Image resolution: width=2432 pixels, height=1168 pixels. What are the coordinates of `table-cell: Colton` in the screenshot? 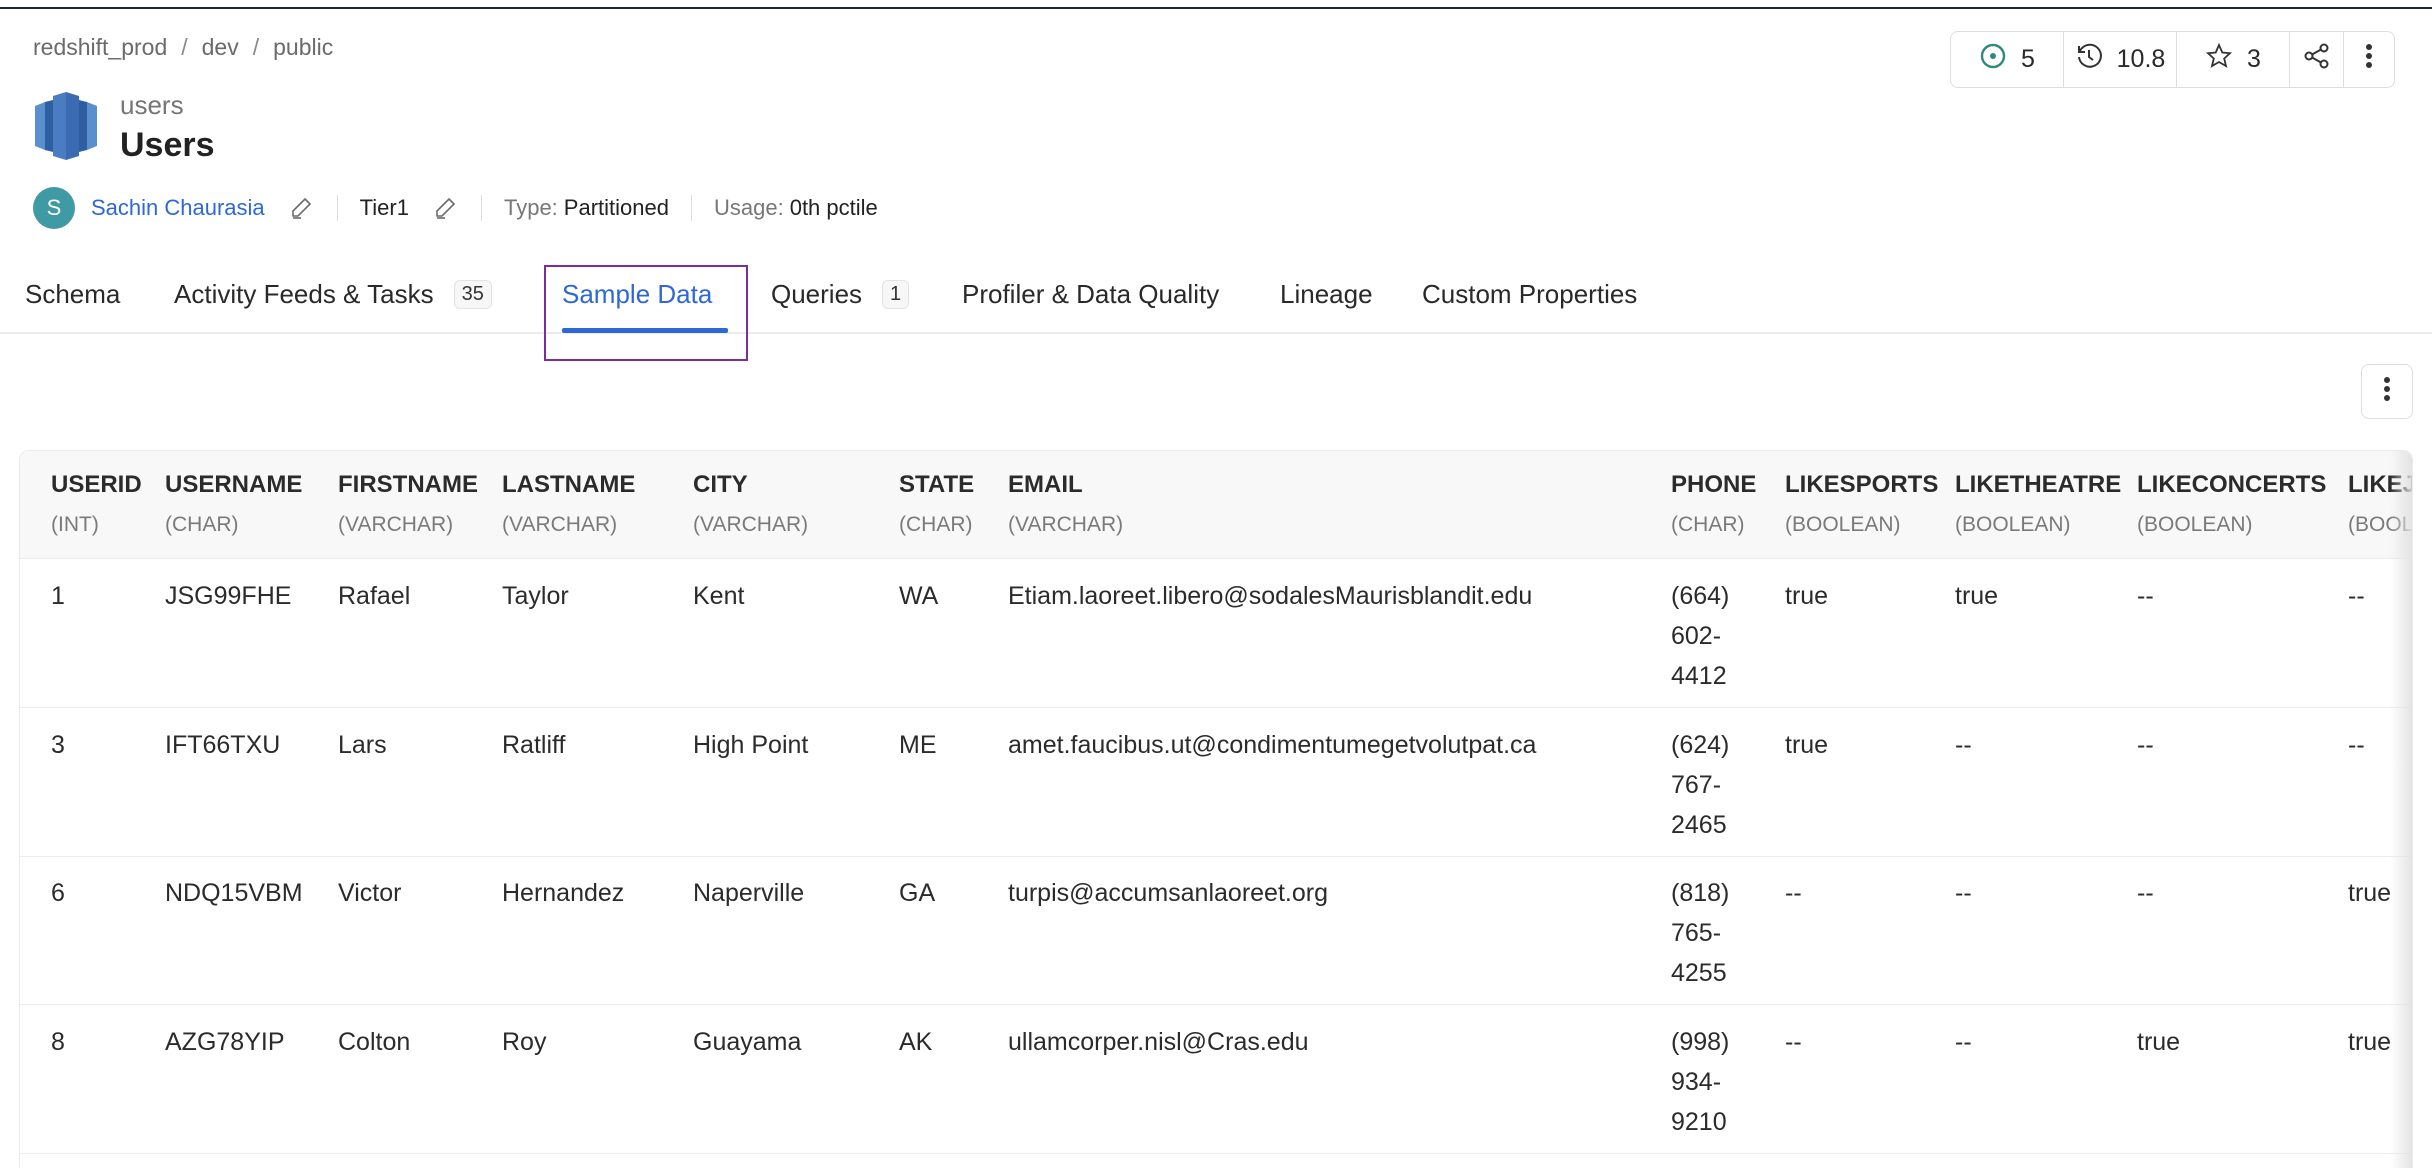 It's located at (374, 1041).